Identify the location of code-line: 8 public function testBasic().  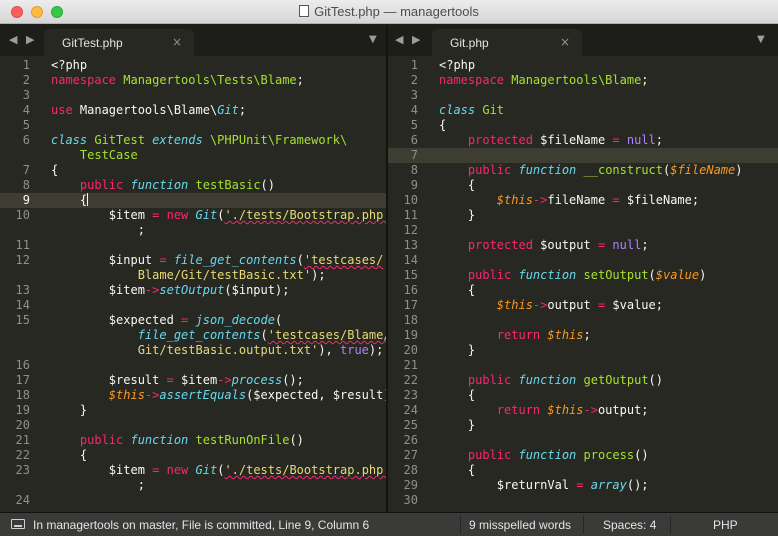
(193, 185).